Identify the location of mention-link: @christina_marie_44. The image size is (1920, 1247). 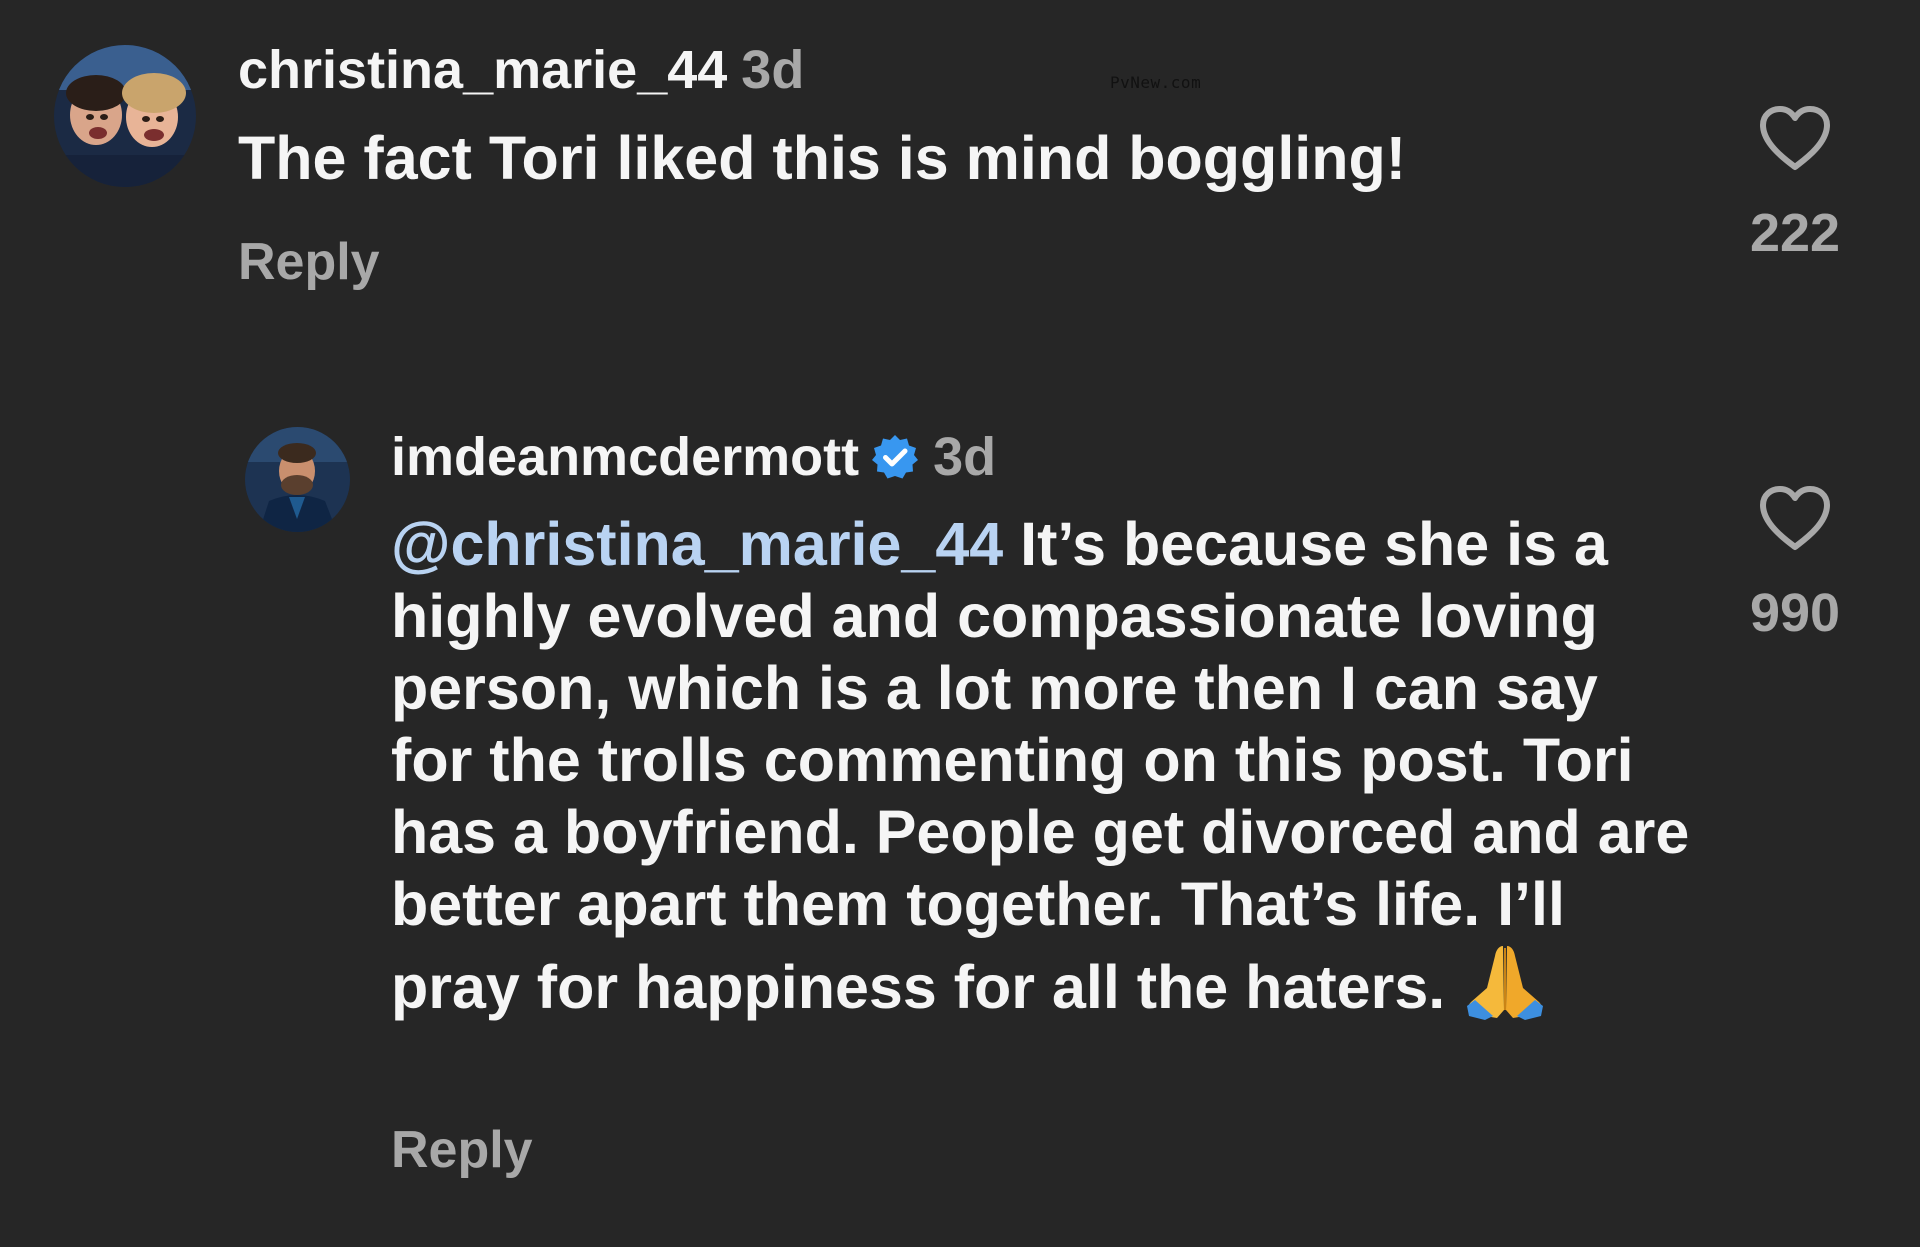
(697, 544).